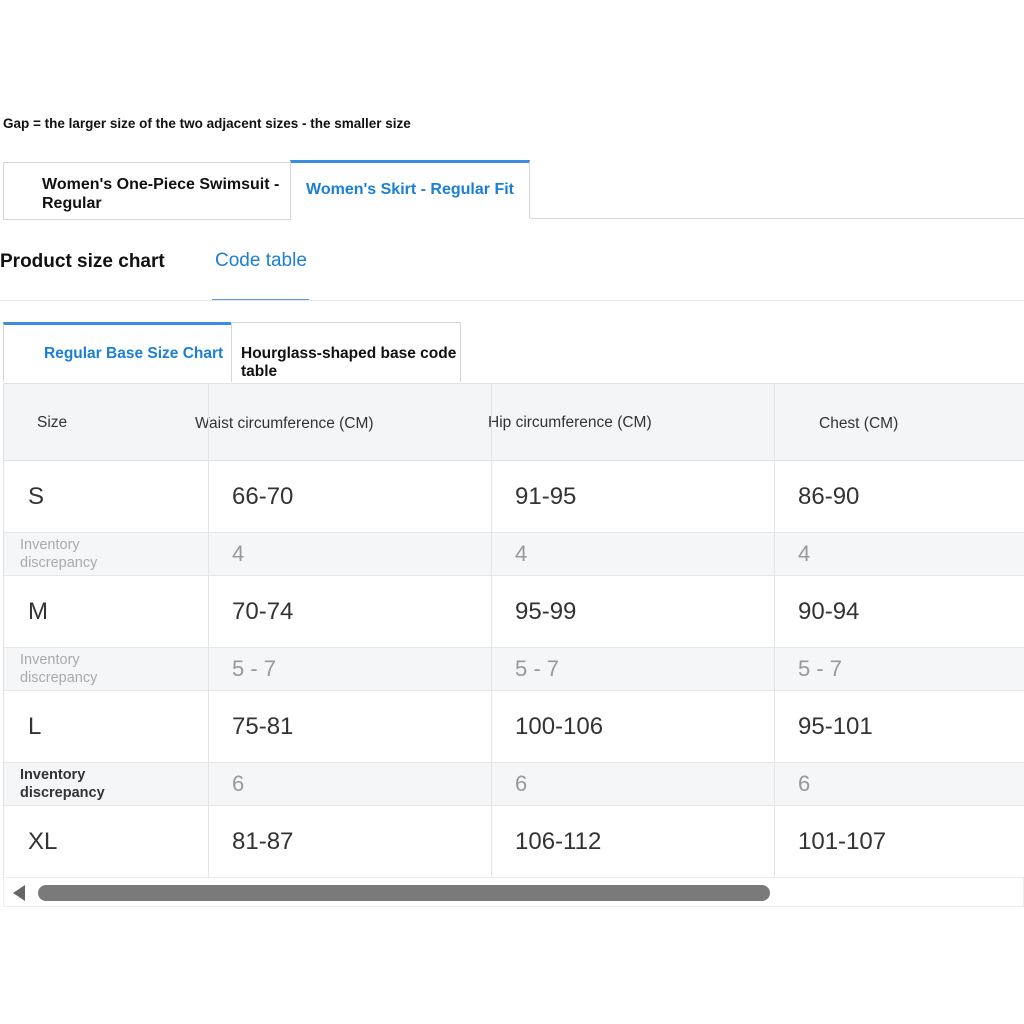 Image resolution: width=1024 pixels, height=1024 pixels. Describe the element at coordinates (238, 553) in the screenshot. I see `waist-gap-cell: 4` at that location.